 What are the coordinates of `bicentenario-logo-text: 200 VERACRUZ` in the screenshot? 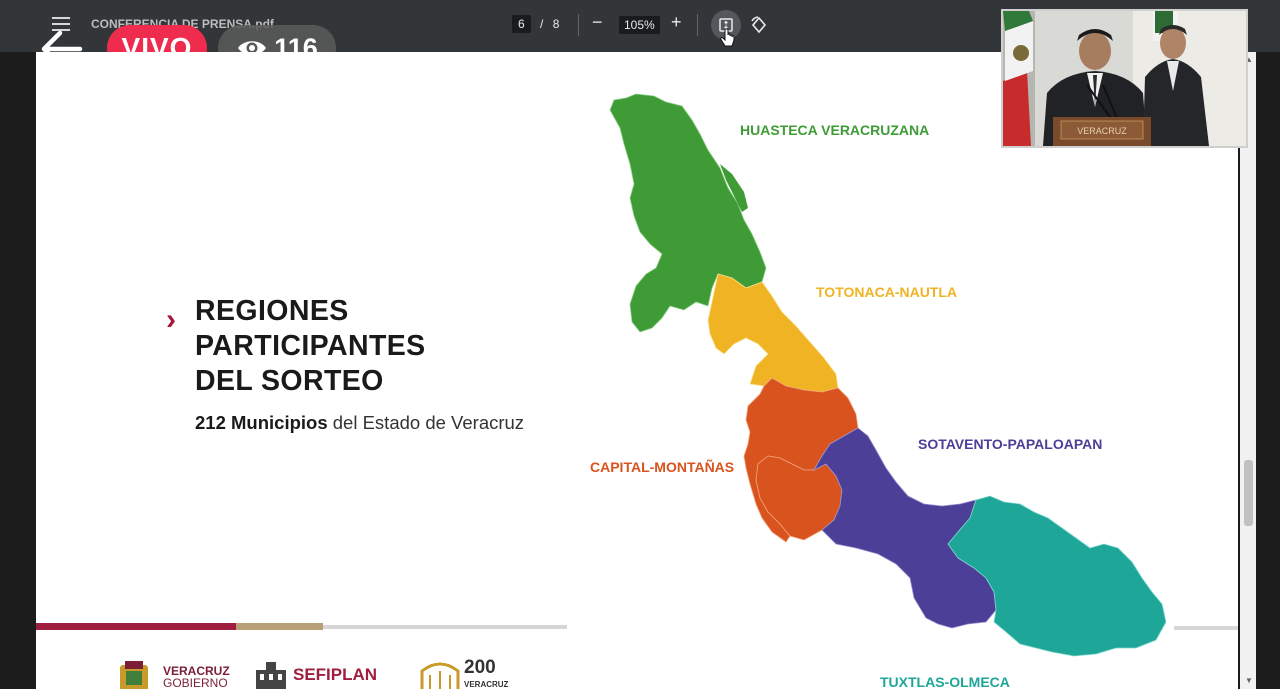 It's located at (486, 673).